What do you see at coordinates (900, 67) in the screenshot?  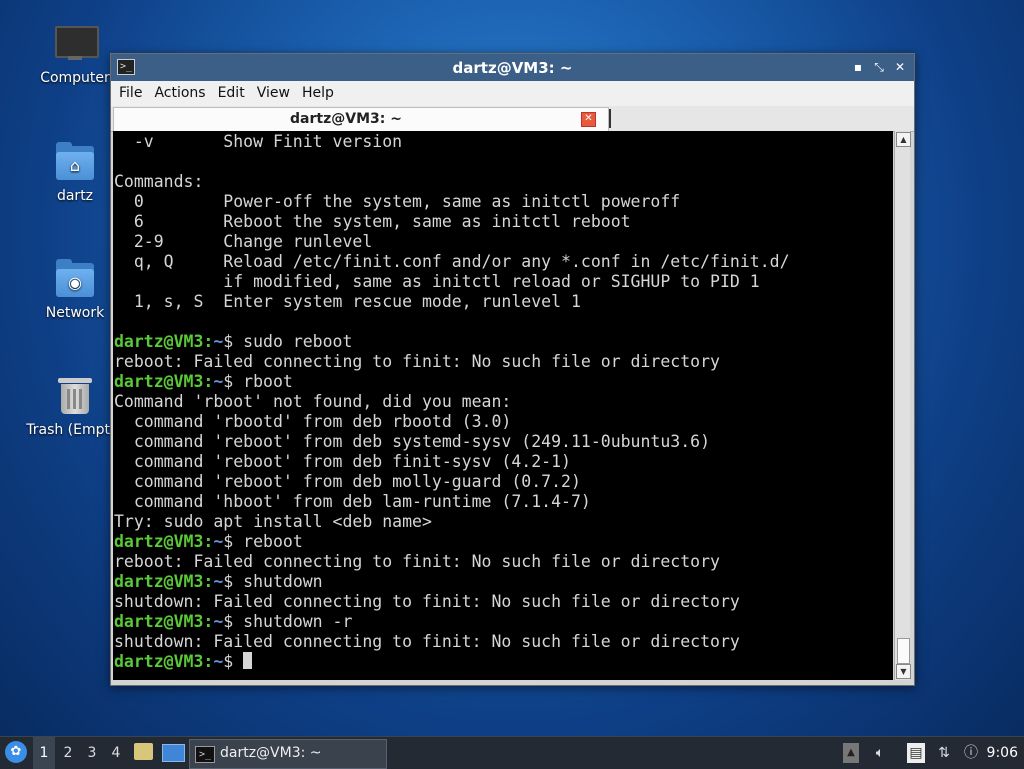 I see `close-button: ✕` at bounding box center [900, 67].